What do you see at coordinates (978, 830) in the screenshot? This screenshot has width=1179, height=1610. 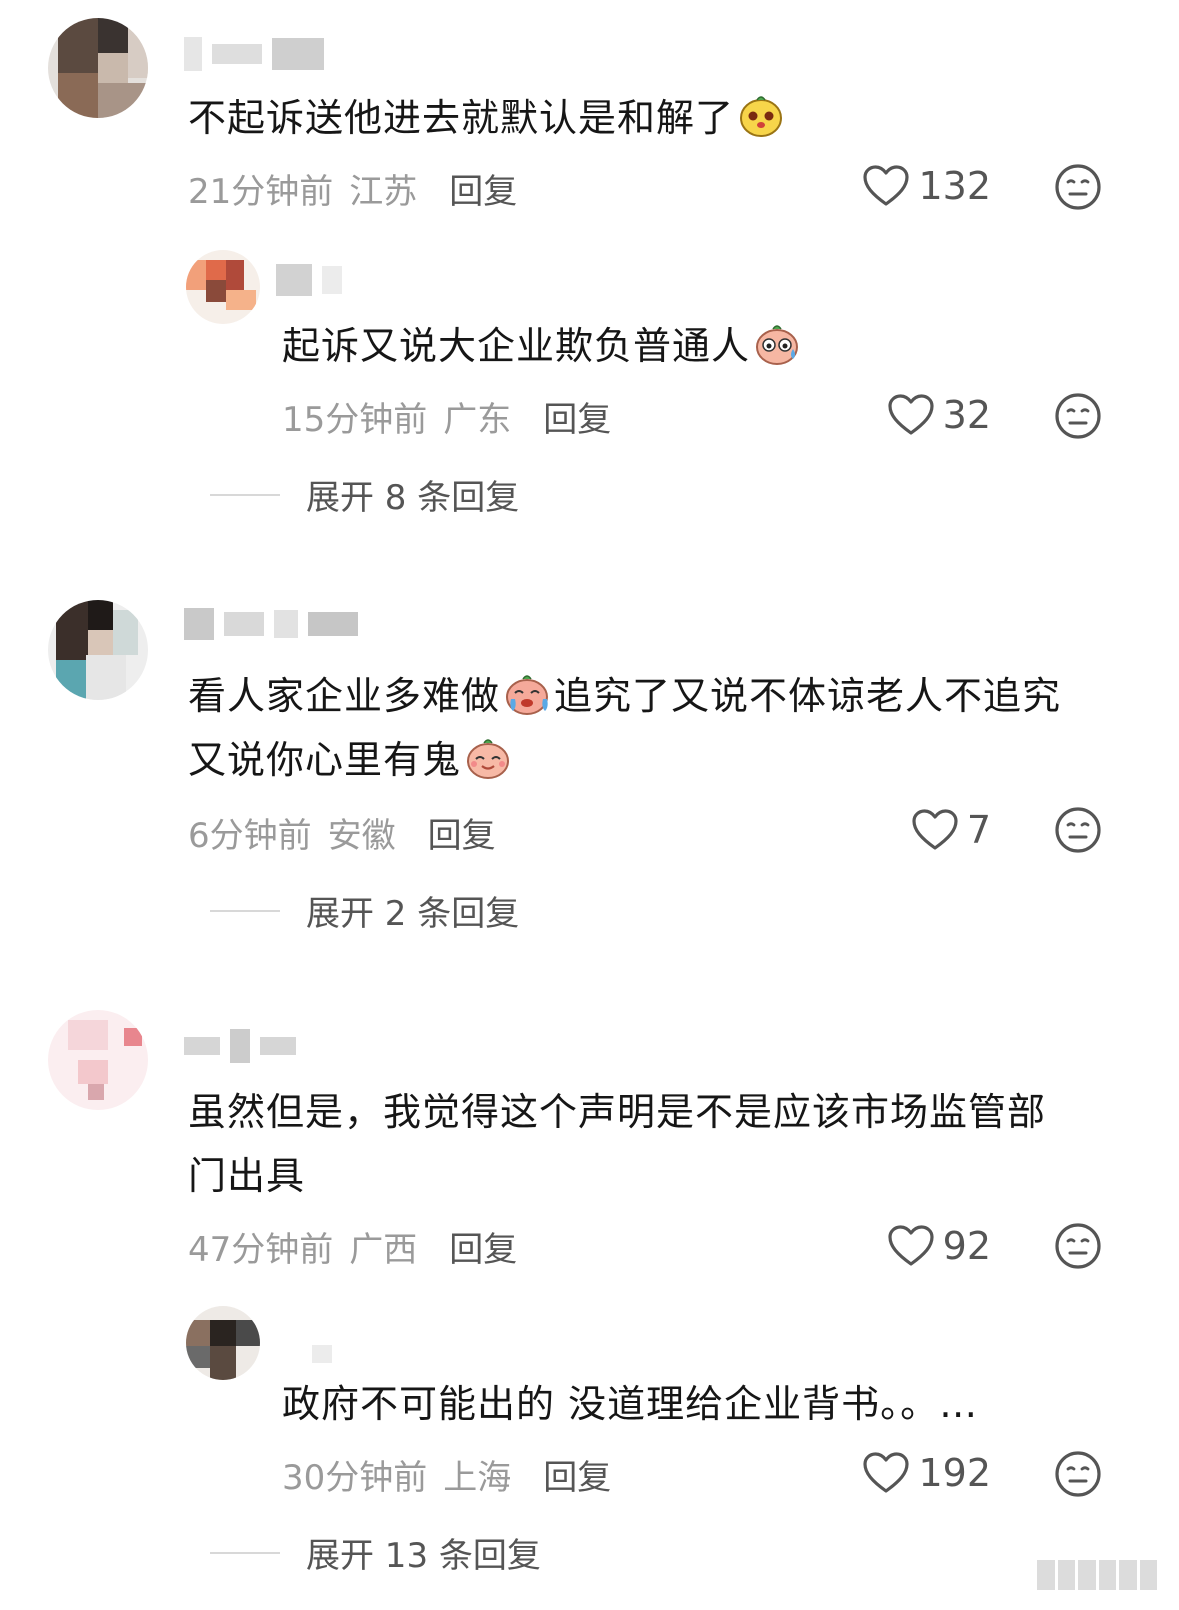 I see `like-count: 7` at bounding box center [978, 830].